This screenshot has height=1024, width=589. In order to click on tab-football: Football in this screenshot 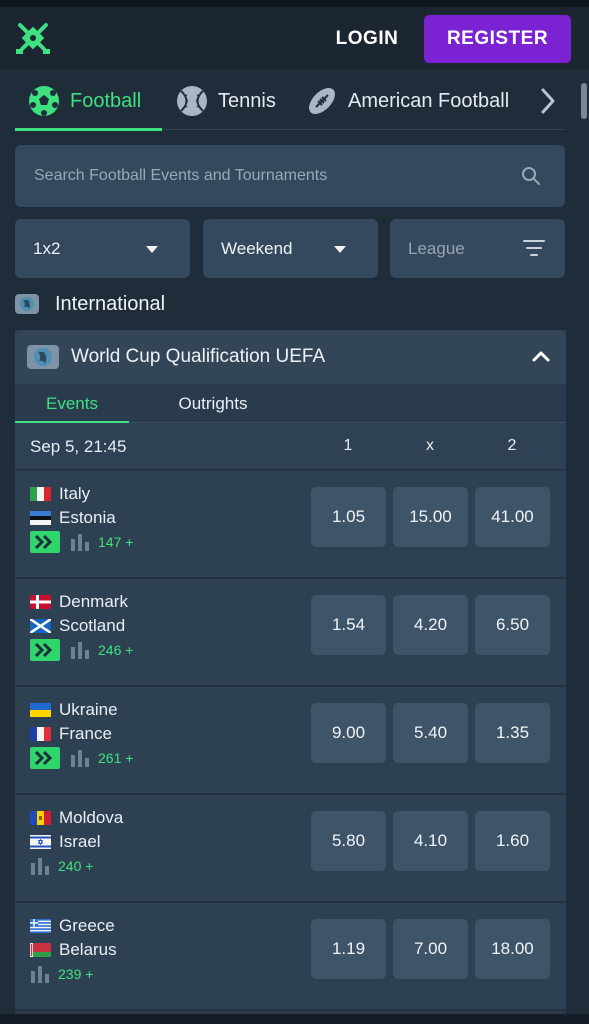, I will do `click(84, 101)`.